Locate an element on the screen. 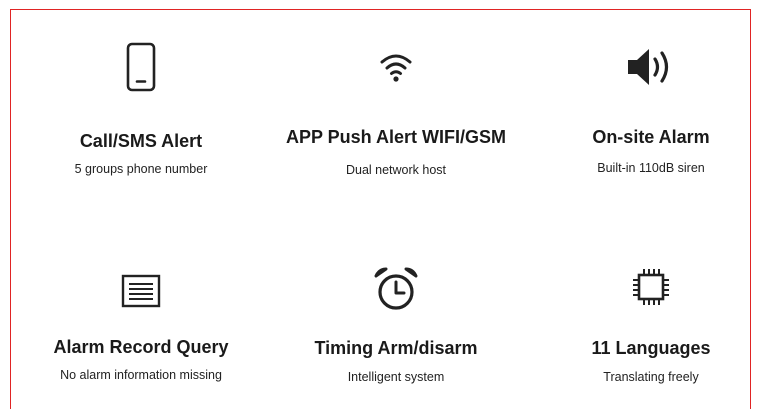 The width and height of the screenshot is (761, 412). feature-title: Call/SMS Alert is located at coordinates (141, 141).